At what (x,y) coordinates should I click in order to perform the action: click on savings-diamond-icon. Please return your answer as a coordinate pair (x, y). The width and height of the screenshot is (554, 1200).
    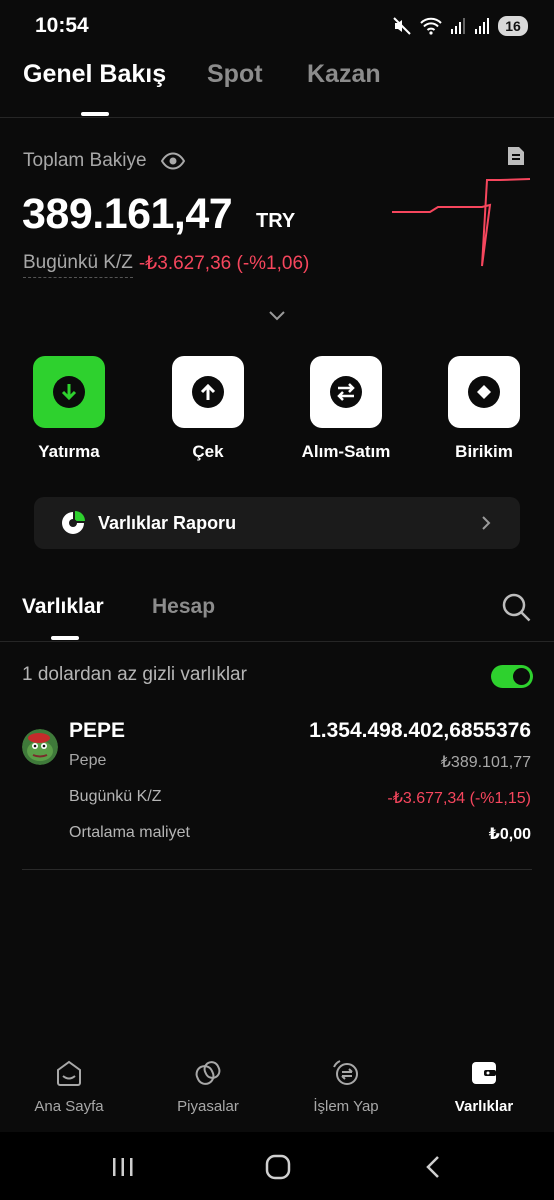
    Looking at the image, I should click on (484, 392).